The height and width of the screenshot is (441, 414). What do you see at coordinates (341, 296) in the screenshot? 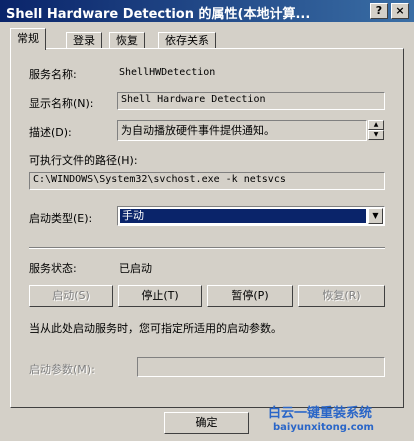
I see `resume-button: 恢复(R)` at bounding box center [341, 296].